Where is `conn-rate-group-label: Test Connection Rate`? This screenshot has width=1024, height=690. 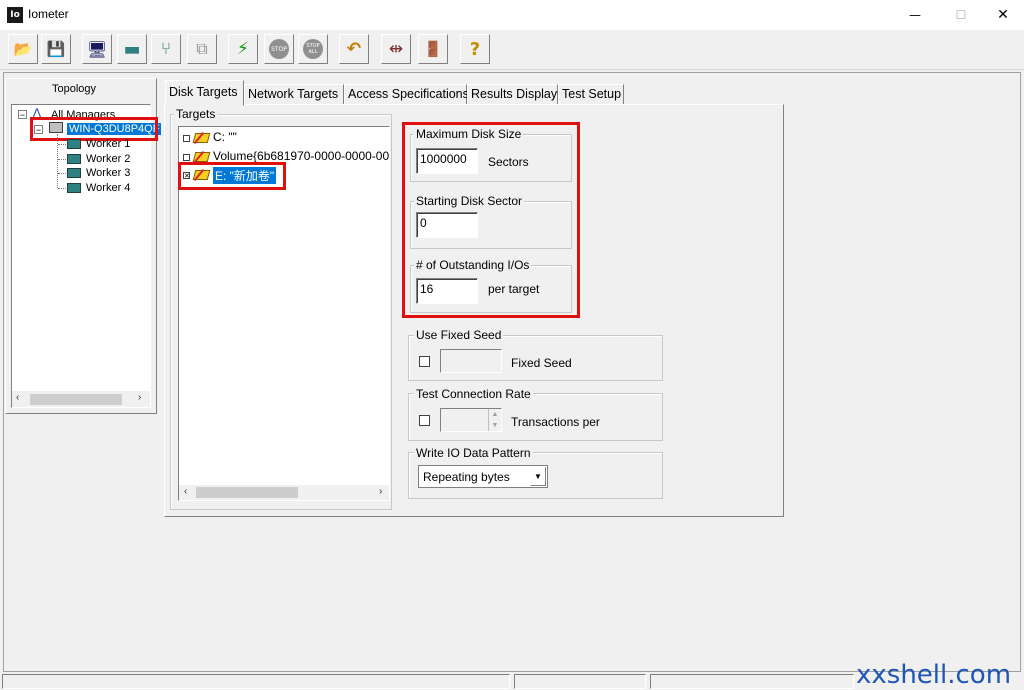 conn-rate-group-label: Test Connection Rate is located at coordinates (473, 394).